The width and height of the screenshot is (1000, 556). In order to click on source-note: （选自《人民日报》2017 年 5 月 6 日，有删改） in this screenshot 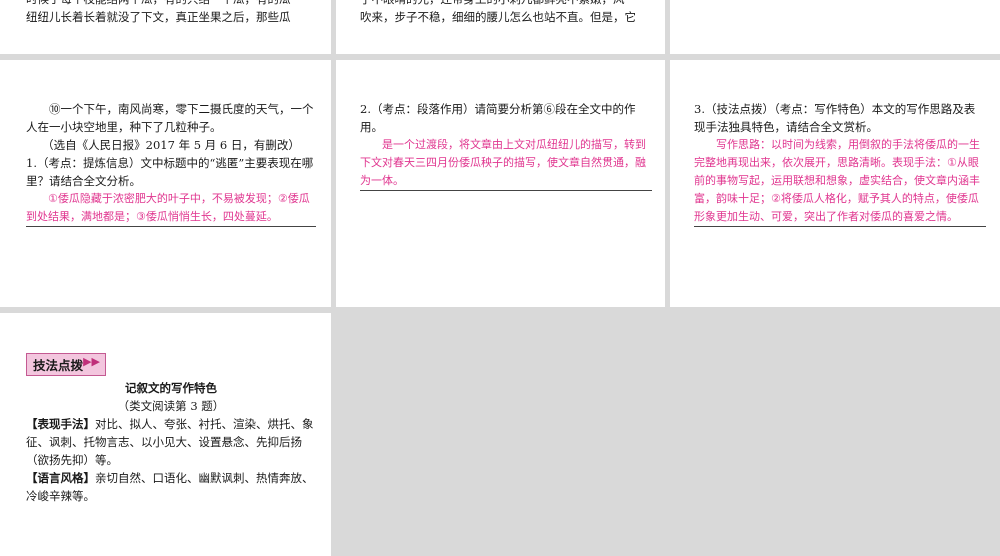, I will do `click(171, 145)`.